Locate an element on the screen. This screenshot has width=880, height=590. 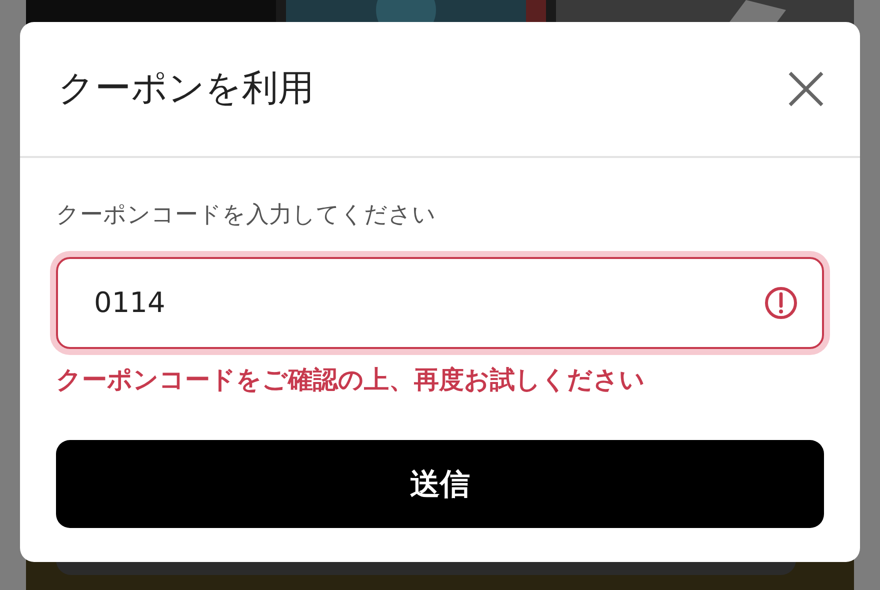
field-label: クーポンコードを入力してください is located at coordinates (246, 215).